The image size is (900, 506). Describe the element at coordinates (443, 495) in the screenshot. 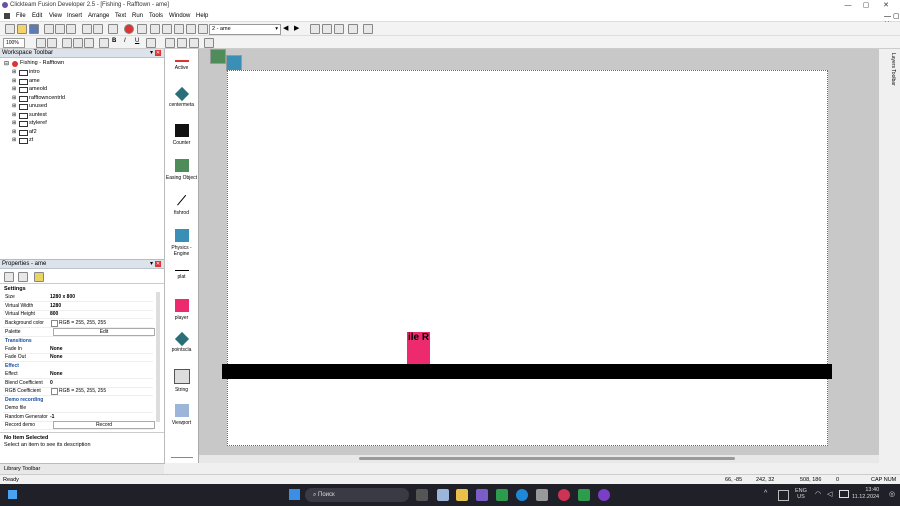

I see `file-explorer-icon` at that location.